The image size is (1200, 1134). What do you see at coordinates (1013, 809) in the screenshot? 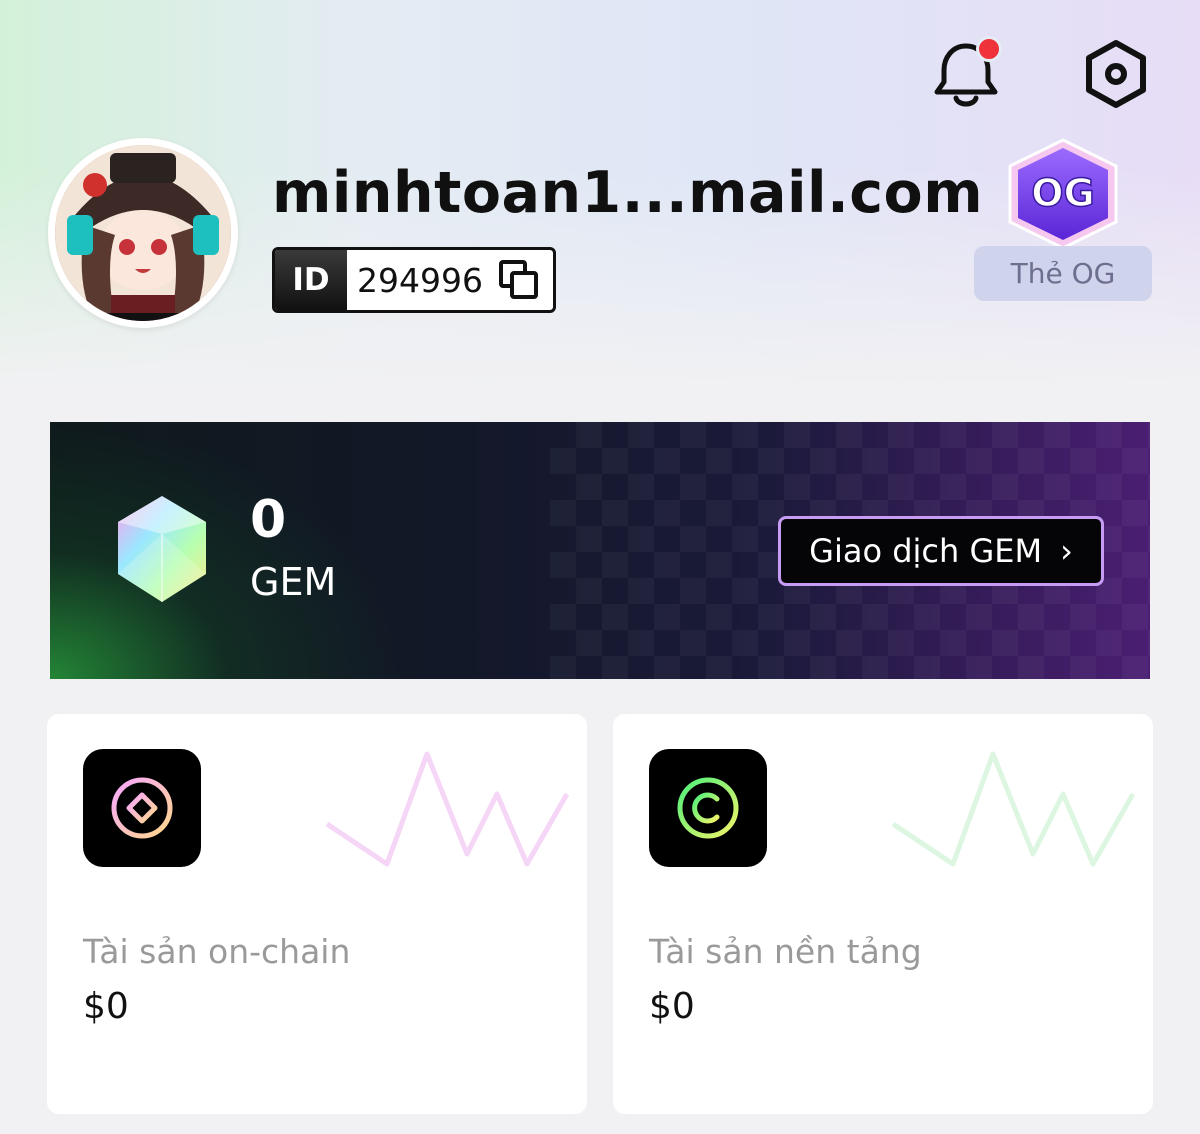
I see `platform-wave-decoration` at bounding box center [1013, 809].